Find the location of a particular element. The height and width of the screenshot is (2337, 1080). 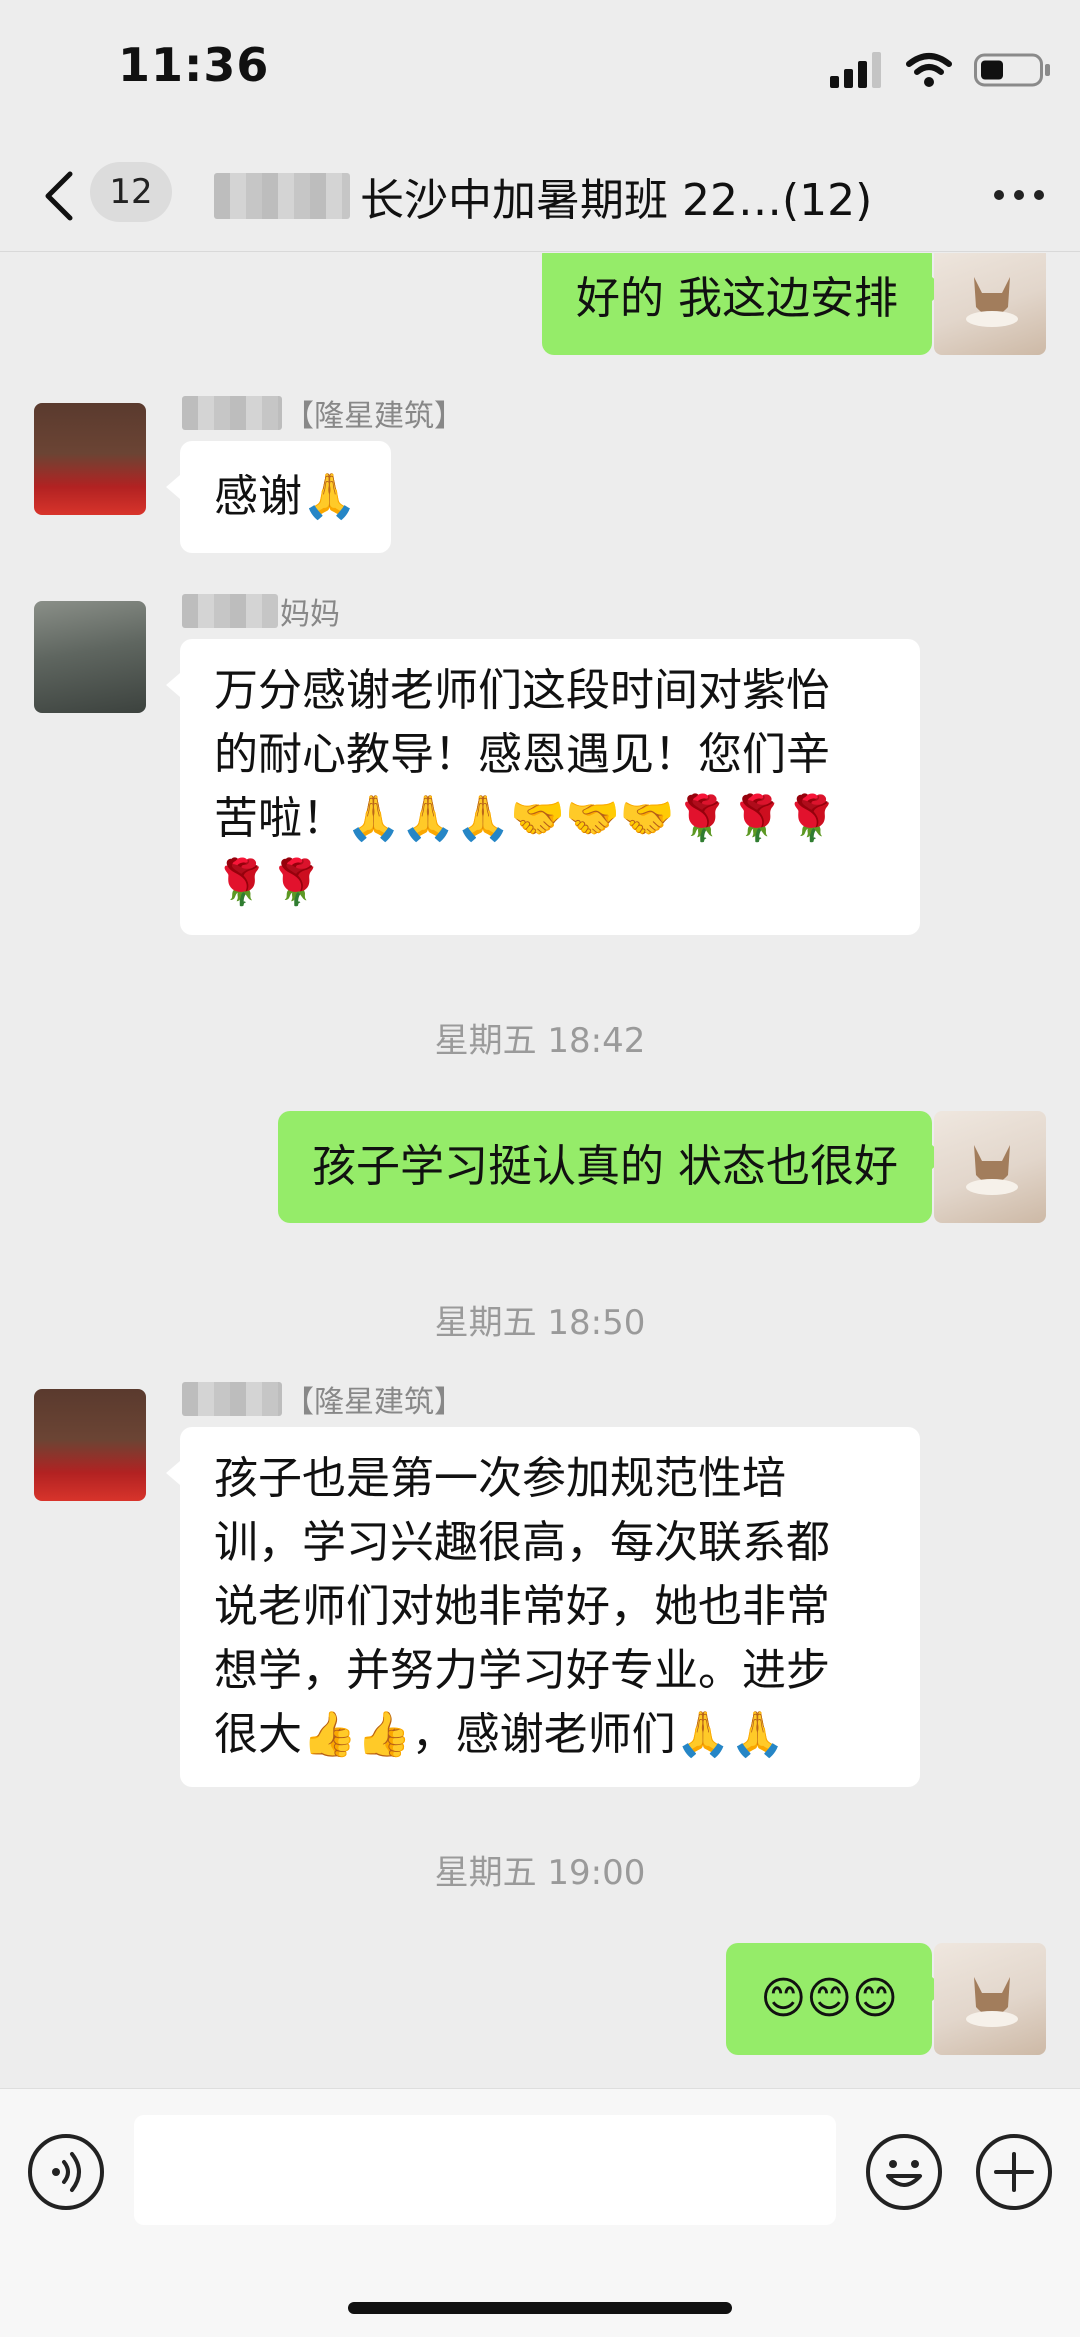

message-text-input is located at coordinates (485, 2170).